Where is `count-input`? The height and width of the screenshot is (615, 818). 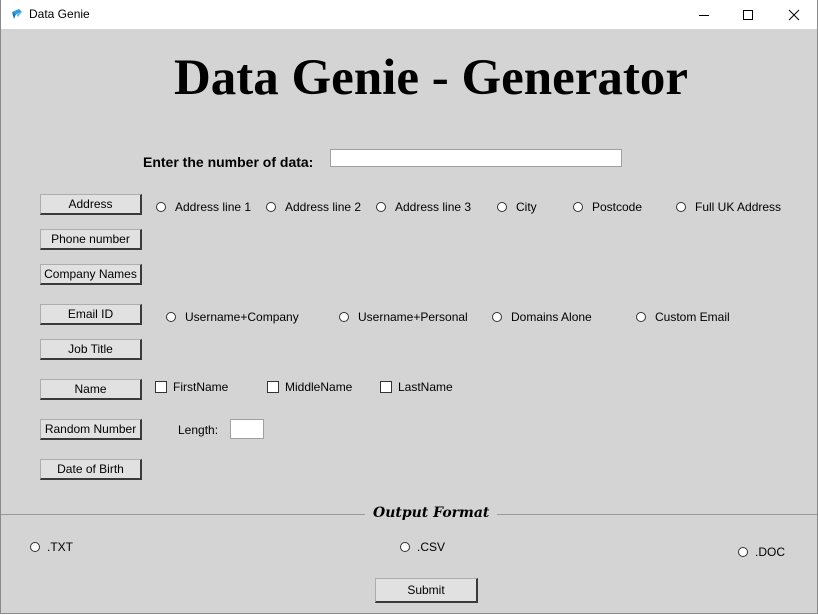 count-input is located at coordinates (476, 158).